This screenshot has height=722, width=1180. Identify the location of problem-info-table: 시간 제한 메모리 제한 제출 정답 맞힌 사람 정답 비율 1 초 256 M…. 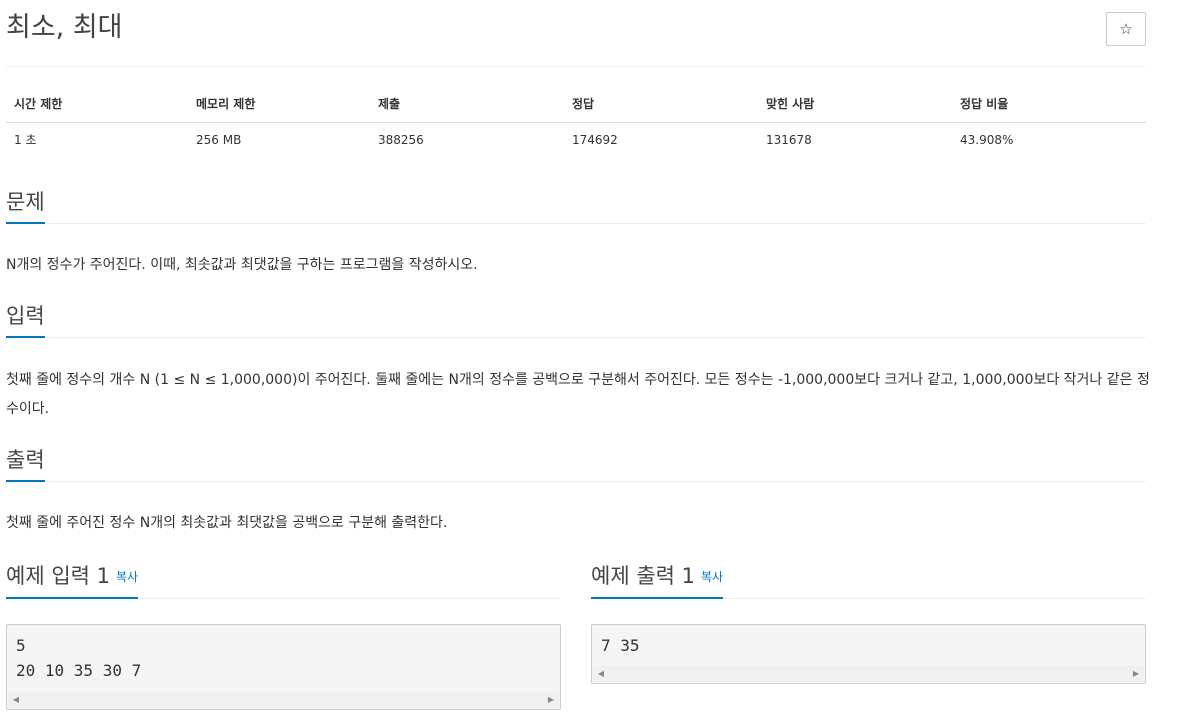
(576, 121).